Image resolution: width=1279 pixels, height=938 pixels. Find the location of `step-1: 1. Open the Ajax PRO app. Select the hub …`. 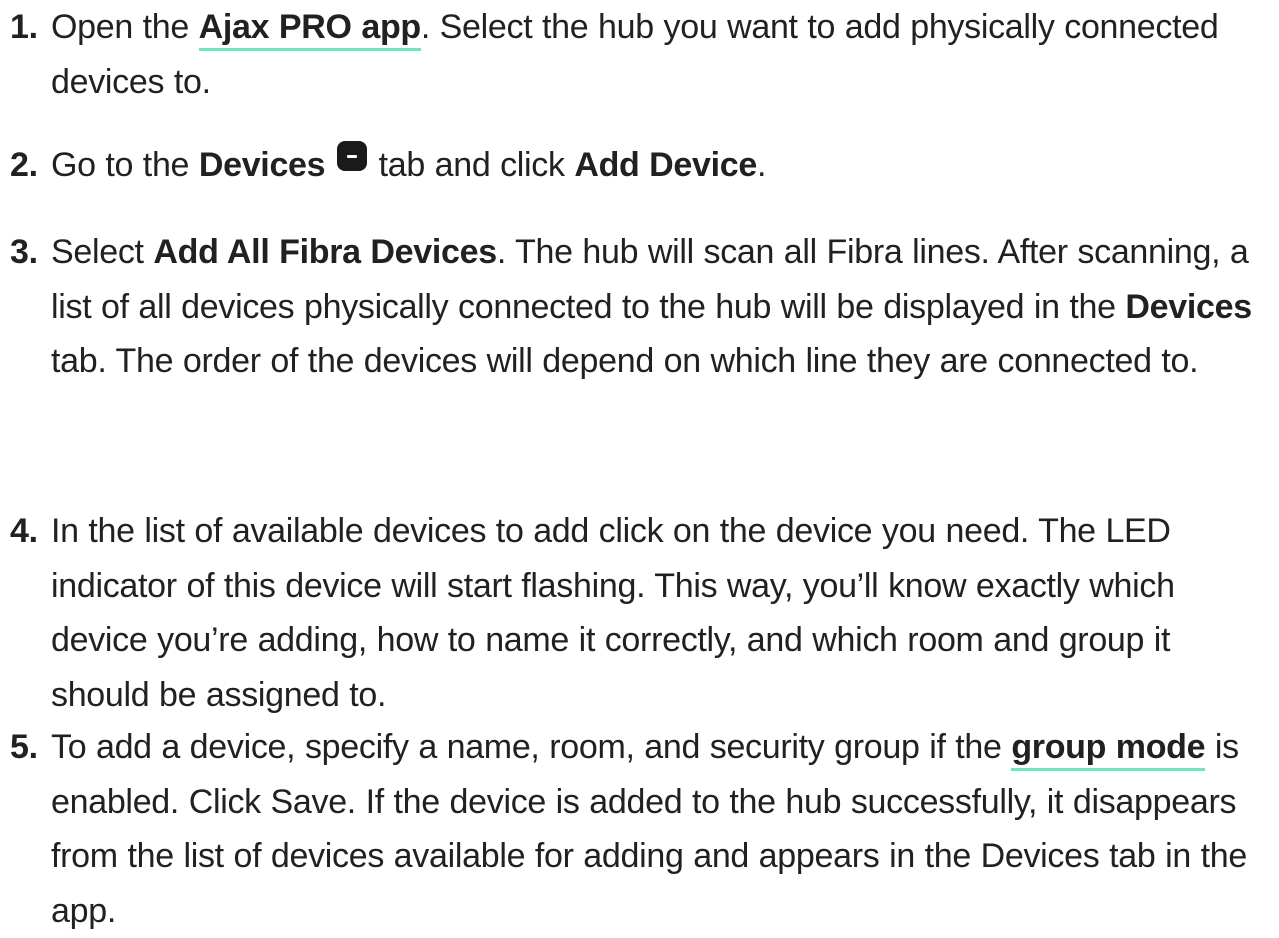

step-1: 1. Open the Ajax PRO app. Select the hub … is located at coordinates (641, 54).